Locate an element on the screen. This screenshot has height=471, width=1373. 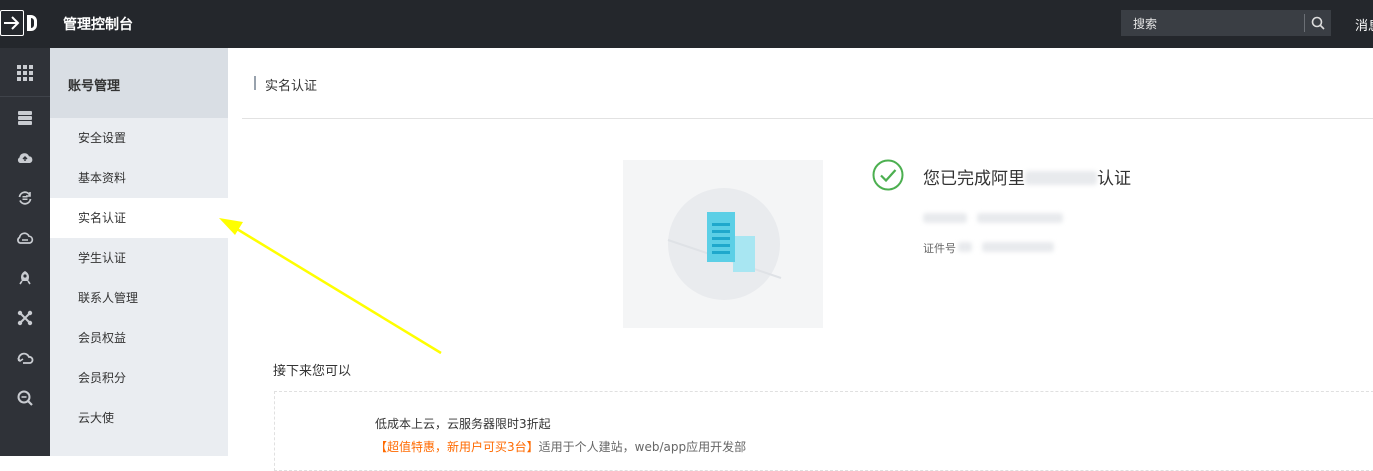
sidebar-item-student: 学生认证 is located at coordinates (139, 258).